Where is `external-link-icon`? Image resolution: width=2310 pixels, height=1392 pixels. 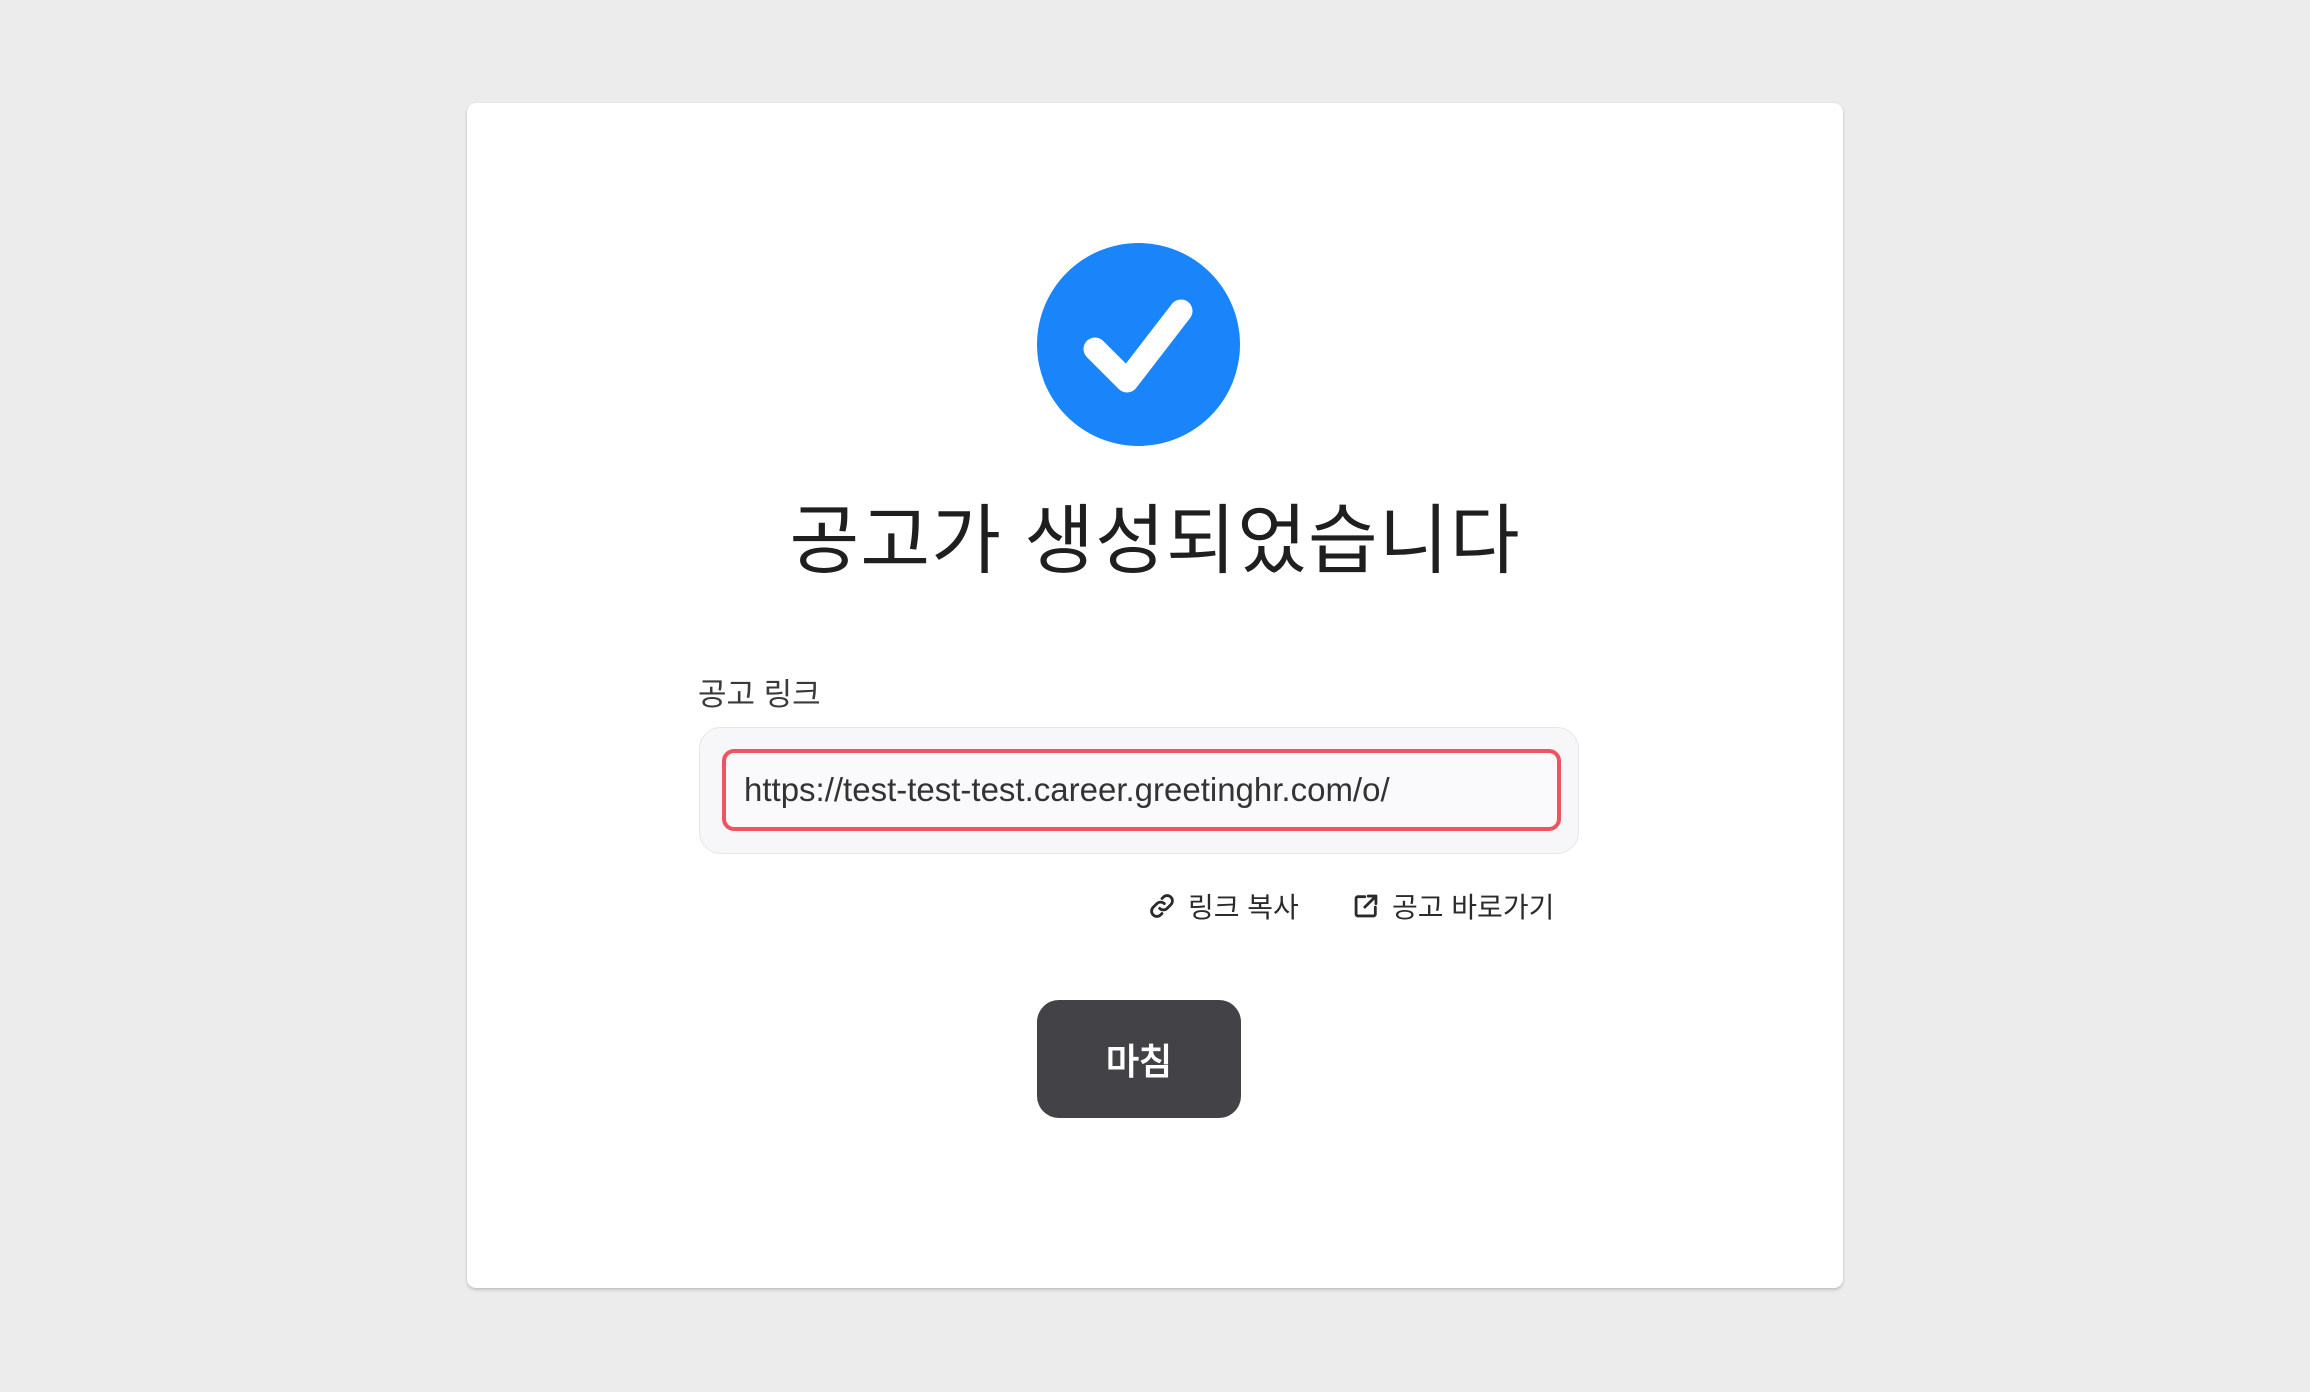 external-link-icon is located at coordinates (1366, 906).